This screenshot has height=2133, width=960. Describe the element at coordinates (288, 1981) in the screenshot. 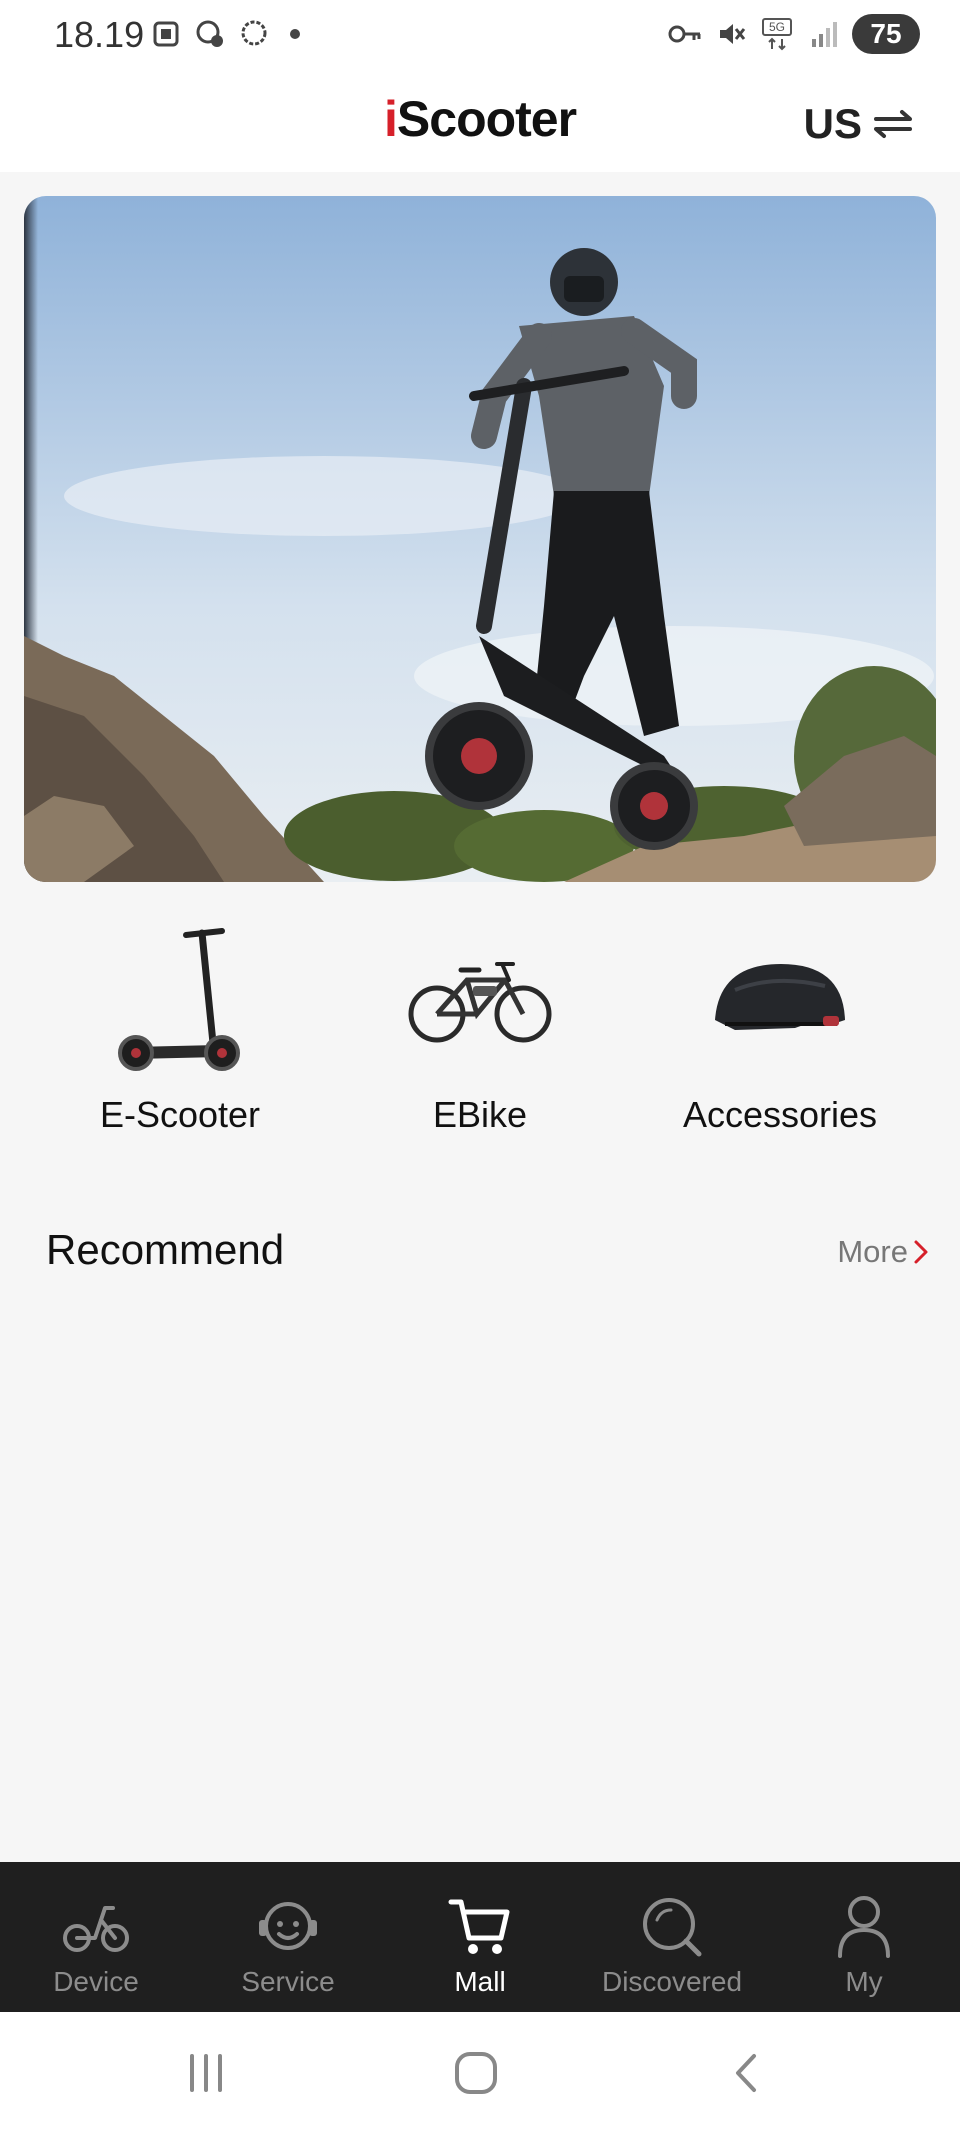

I see `tab-label: Service` at that location.